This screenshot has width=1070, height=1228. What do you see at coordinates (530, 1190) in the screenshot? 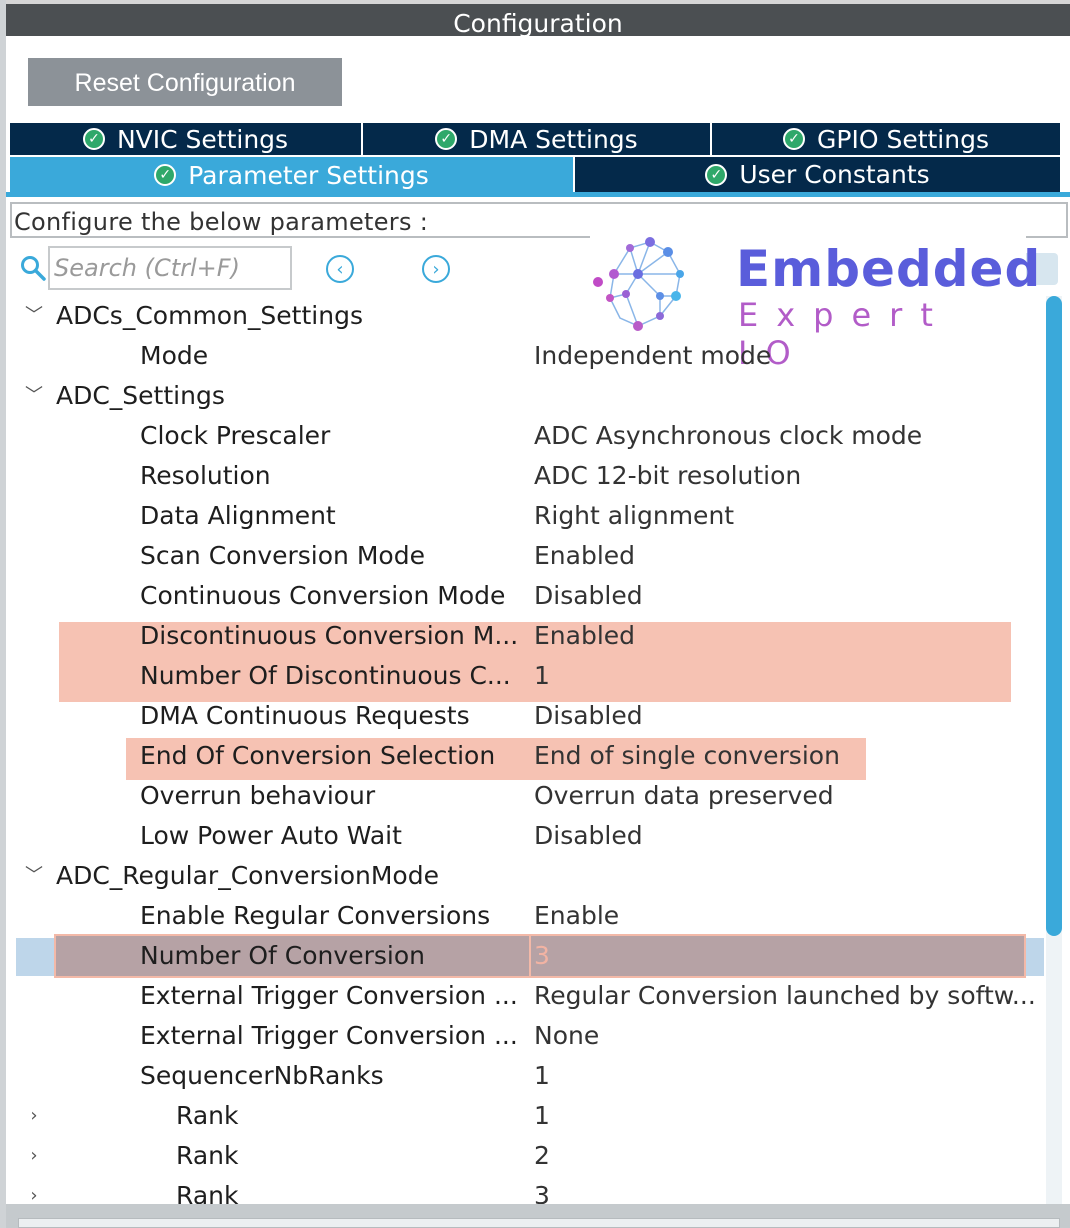
I see `tree-subgroup: › Rank 3` at bounding box center [530, 1190].